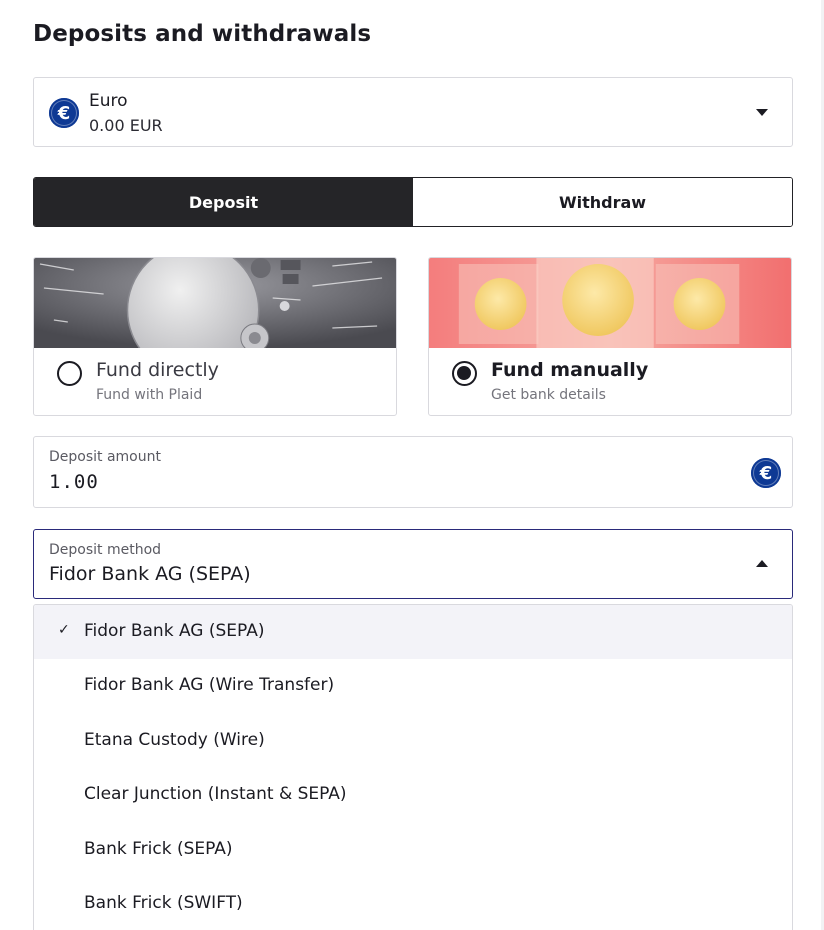  I want to click on fund-directly-radio, so click(69, 373).